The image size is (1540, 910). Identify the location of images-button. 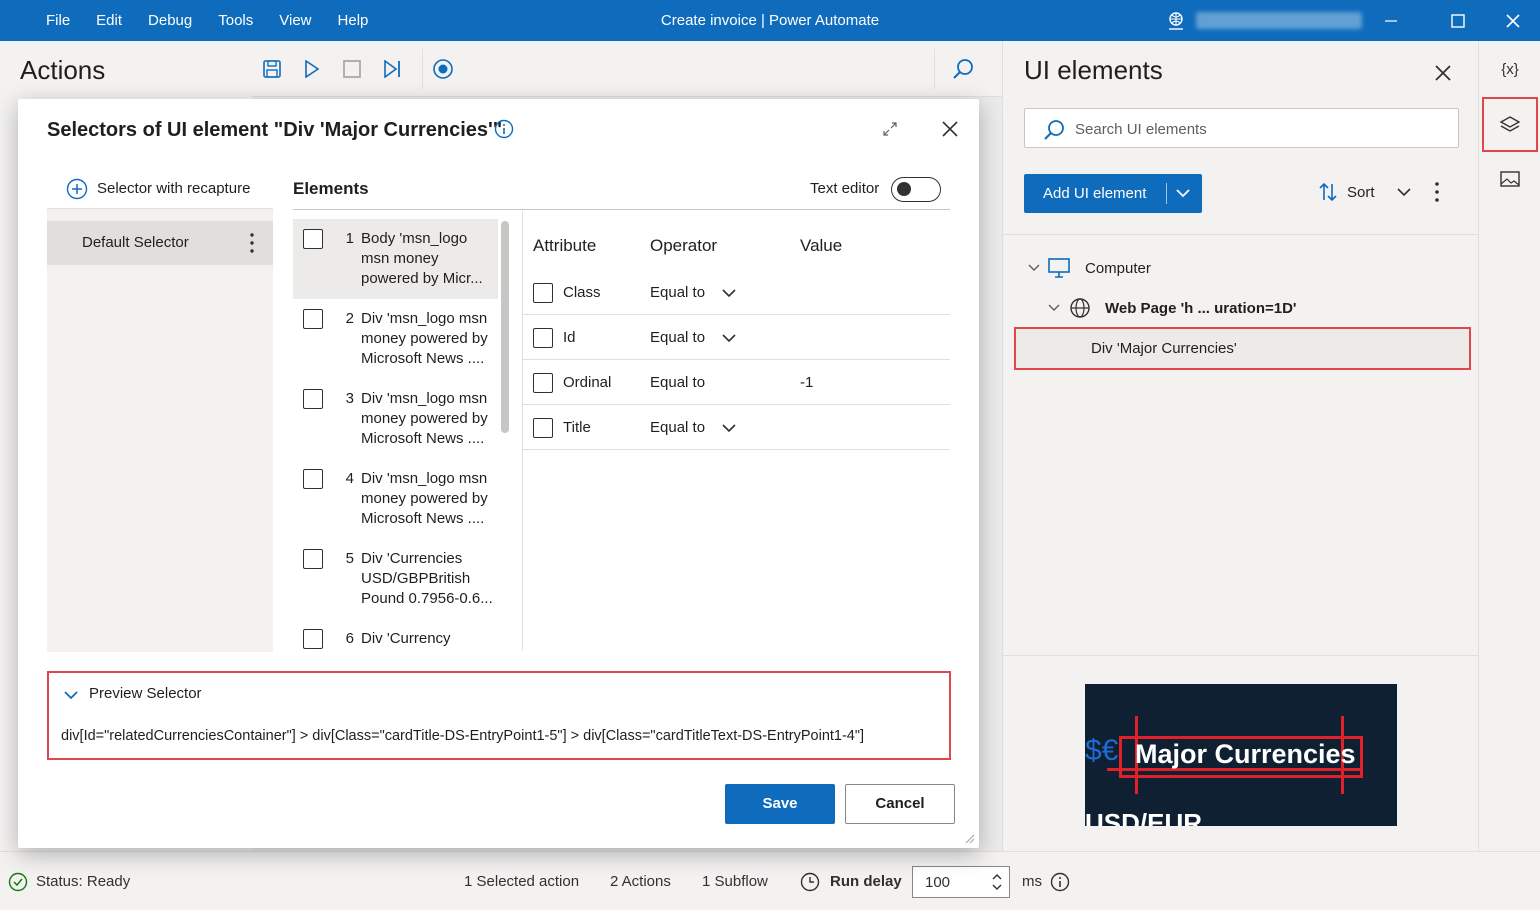
(1510, 179).